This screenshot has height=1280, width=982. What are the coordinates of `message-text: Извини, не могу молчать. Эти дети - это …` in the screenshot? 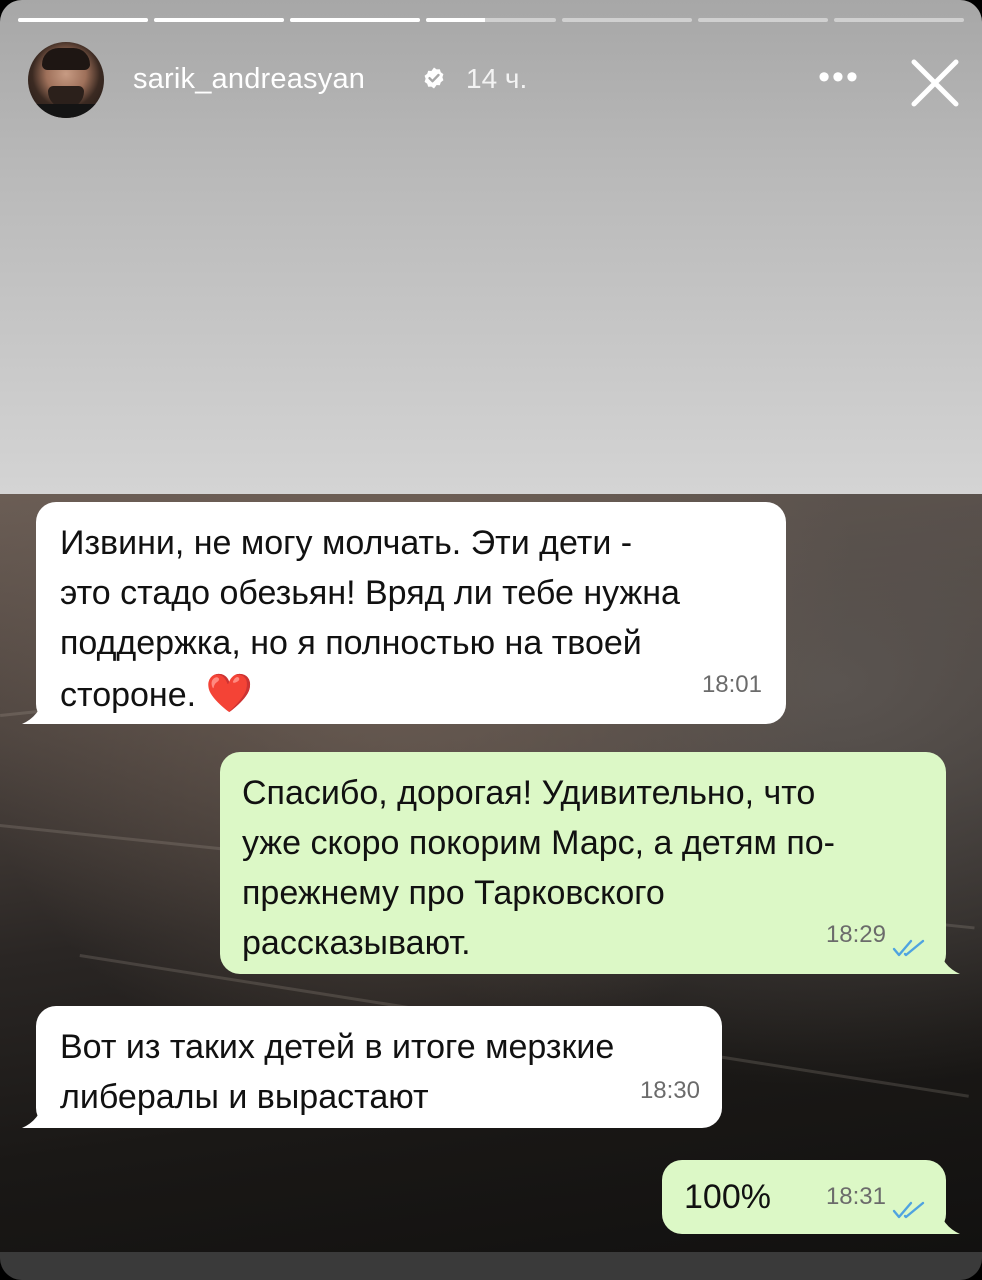 It's located at (370, 619).